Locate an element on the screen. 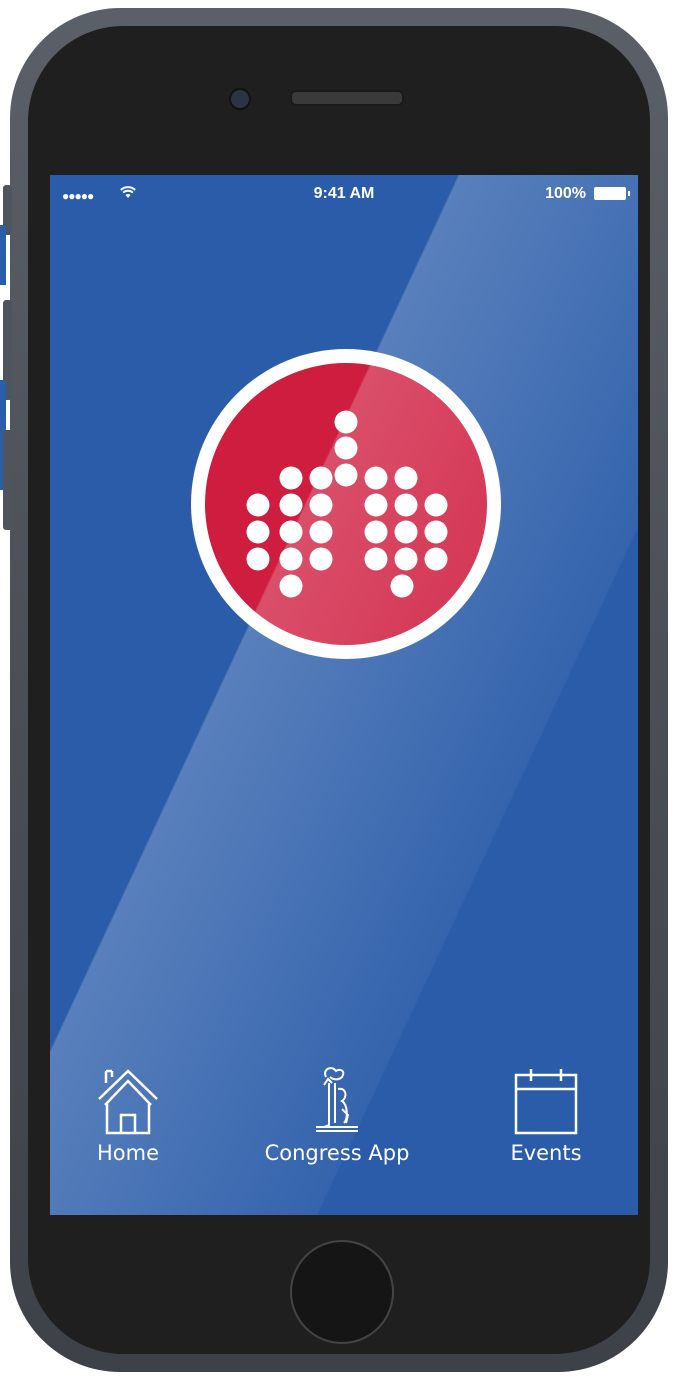 Image resolution: width=677 pixels, height=1380 pixels. status-bar: ●●●●● 9:41 AM 100% is located at coordinates (344, 194).